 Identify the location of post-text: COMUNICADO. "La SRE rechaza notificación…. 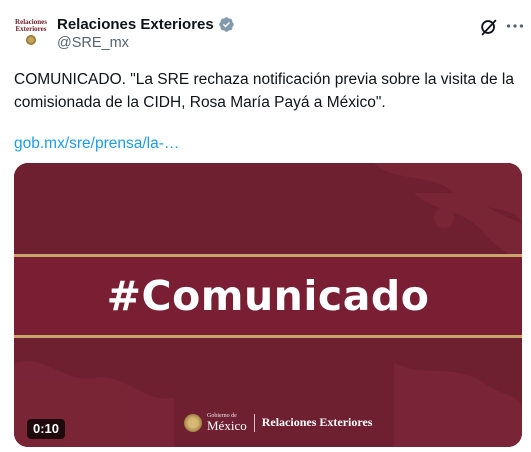
(264, 91).